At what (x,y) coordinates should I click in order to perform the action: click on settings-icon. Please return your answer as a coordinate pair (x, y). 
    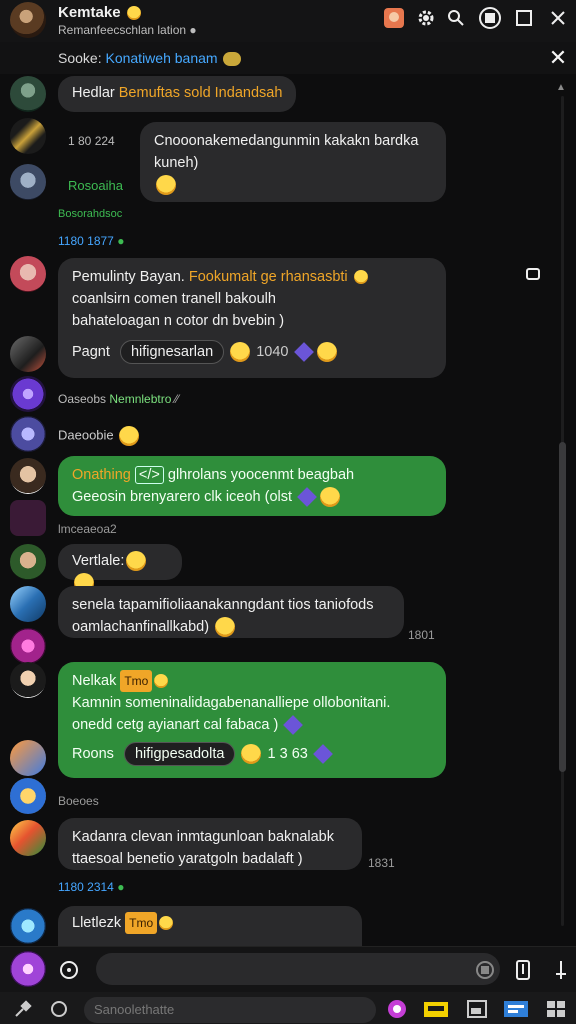
    Looking at the image, I should click on (426, 18).